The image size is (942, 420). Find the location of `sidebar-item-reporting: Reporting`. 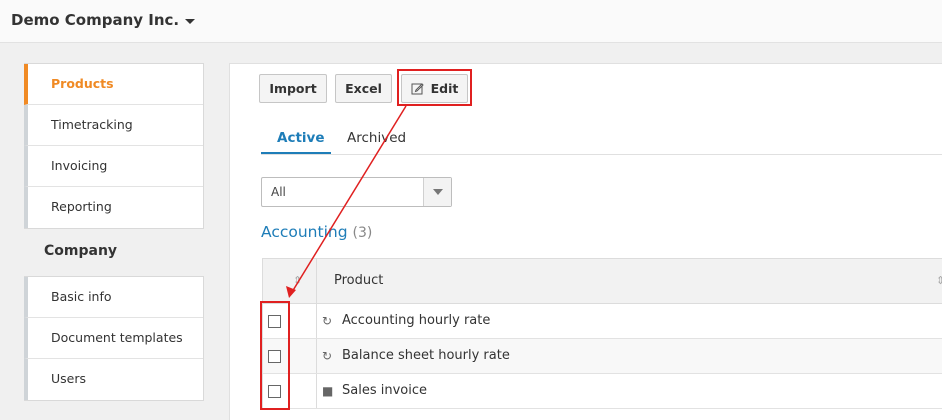

sidebar-item-reporting: Reporting is located at coordinates (113, 207).